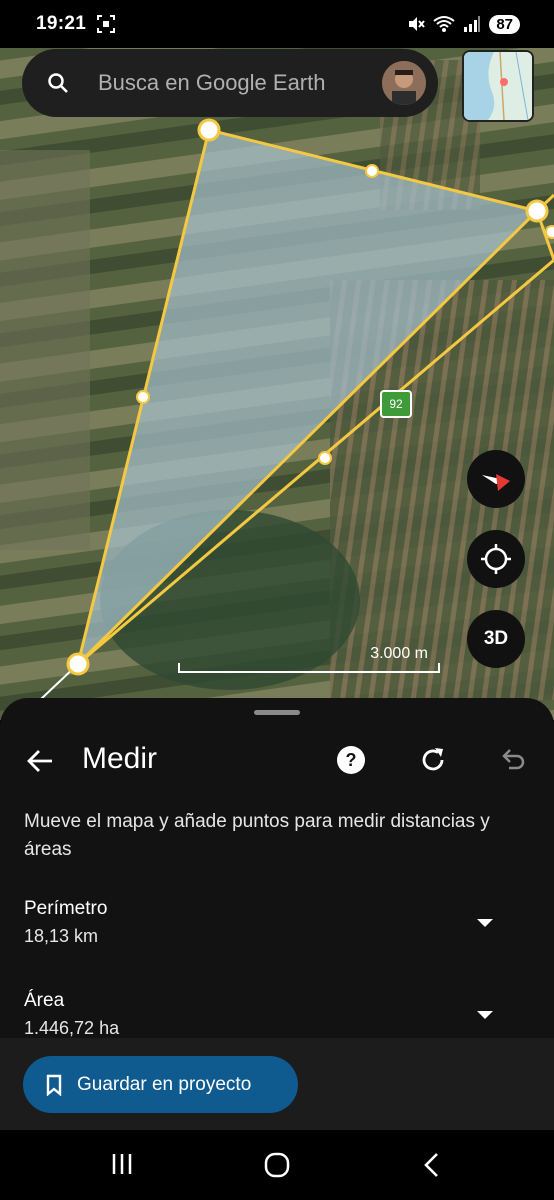 The width and height of the screenshot is (554, 1200). I want to click on wifi-icon, so click(444, 24).